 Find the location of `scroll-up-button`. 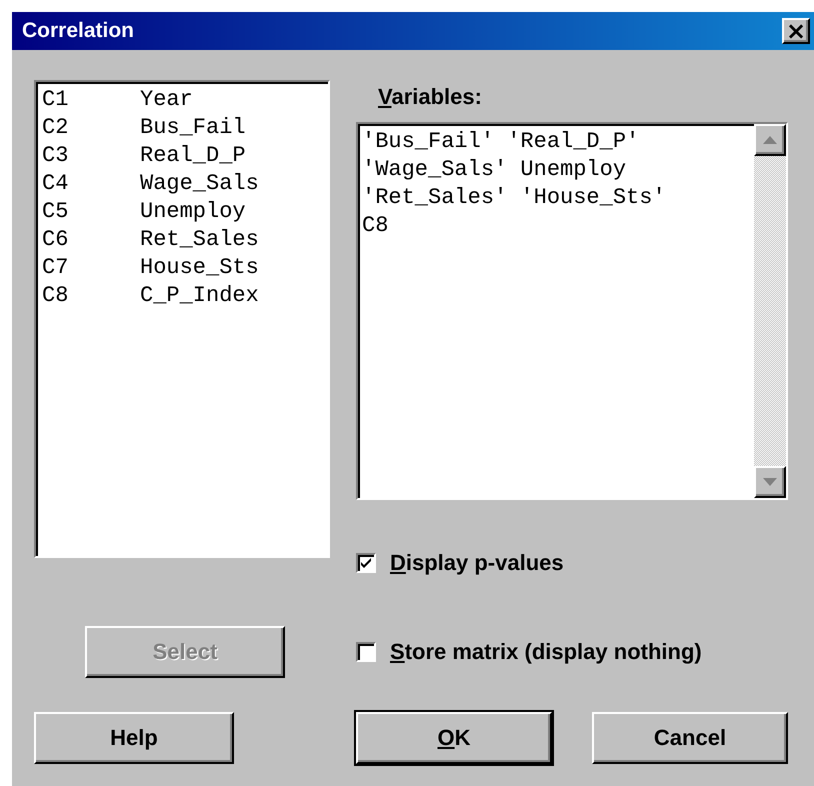

scroll-up-button is located at coordinates (770, 140).